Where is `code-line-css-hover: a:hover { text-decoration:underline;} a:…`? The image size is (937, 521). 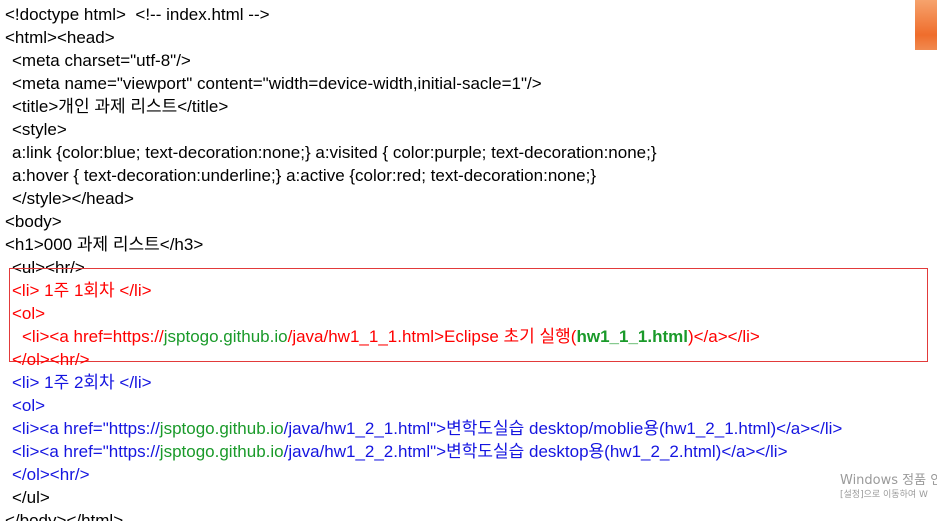 code-line-css-hover: a:hover { text-decoration:underline;} a:… is located at coordinates (304, 175).